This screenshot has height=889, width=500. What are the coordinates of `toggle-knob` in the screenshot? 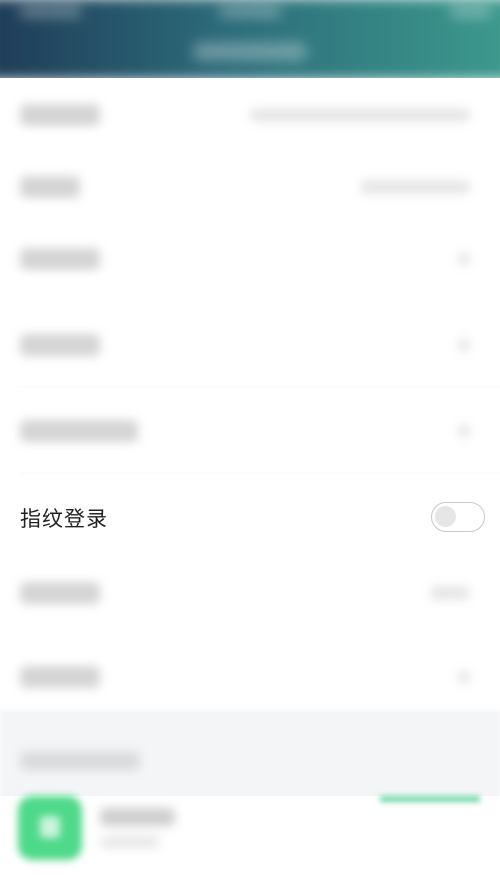 It's located at (445, 516).